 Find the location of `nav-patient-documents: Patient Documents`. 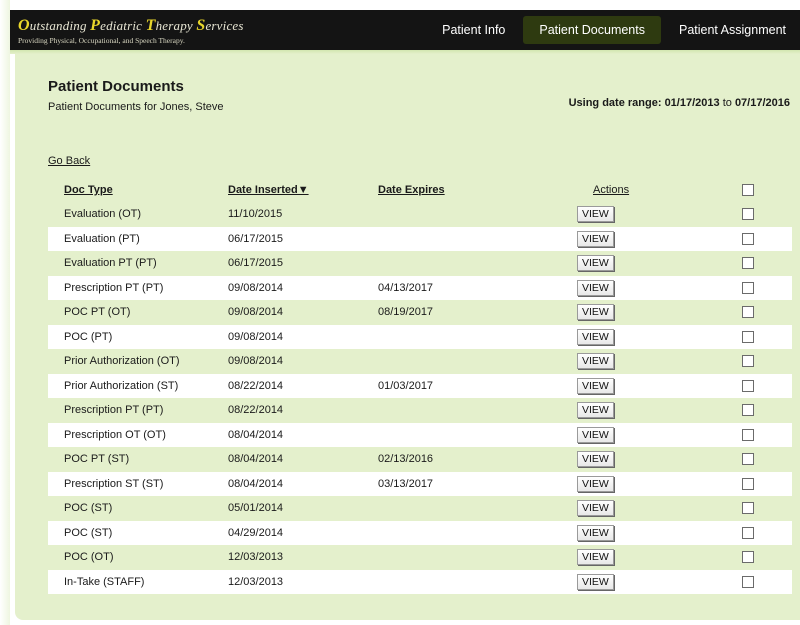

nav-patient-documents: Patient Documents is located at coordinates (592, 30).